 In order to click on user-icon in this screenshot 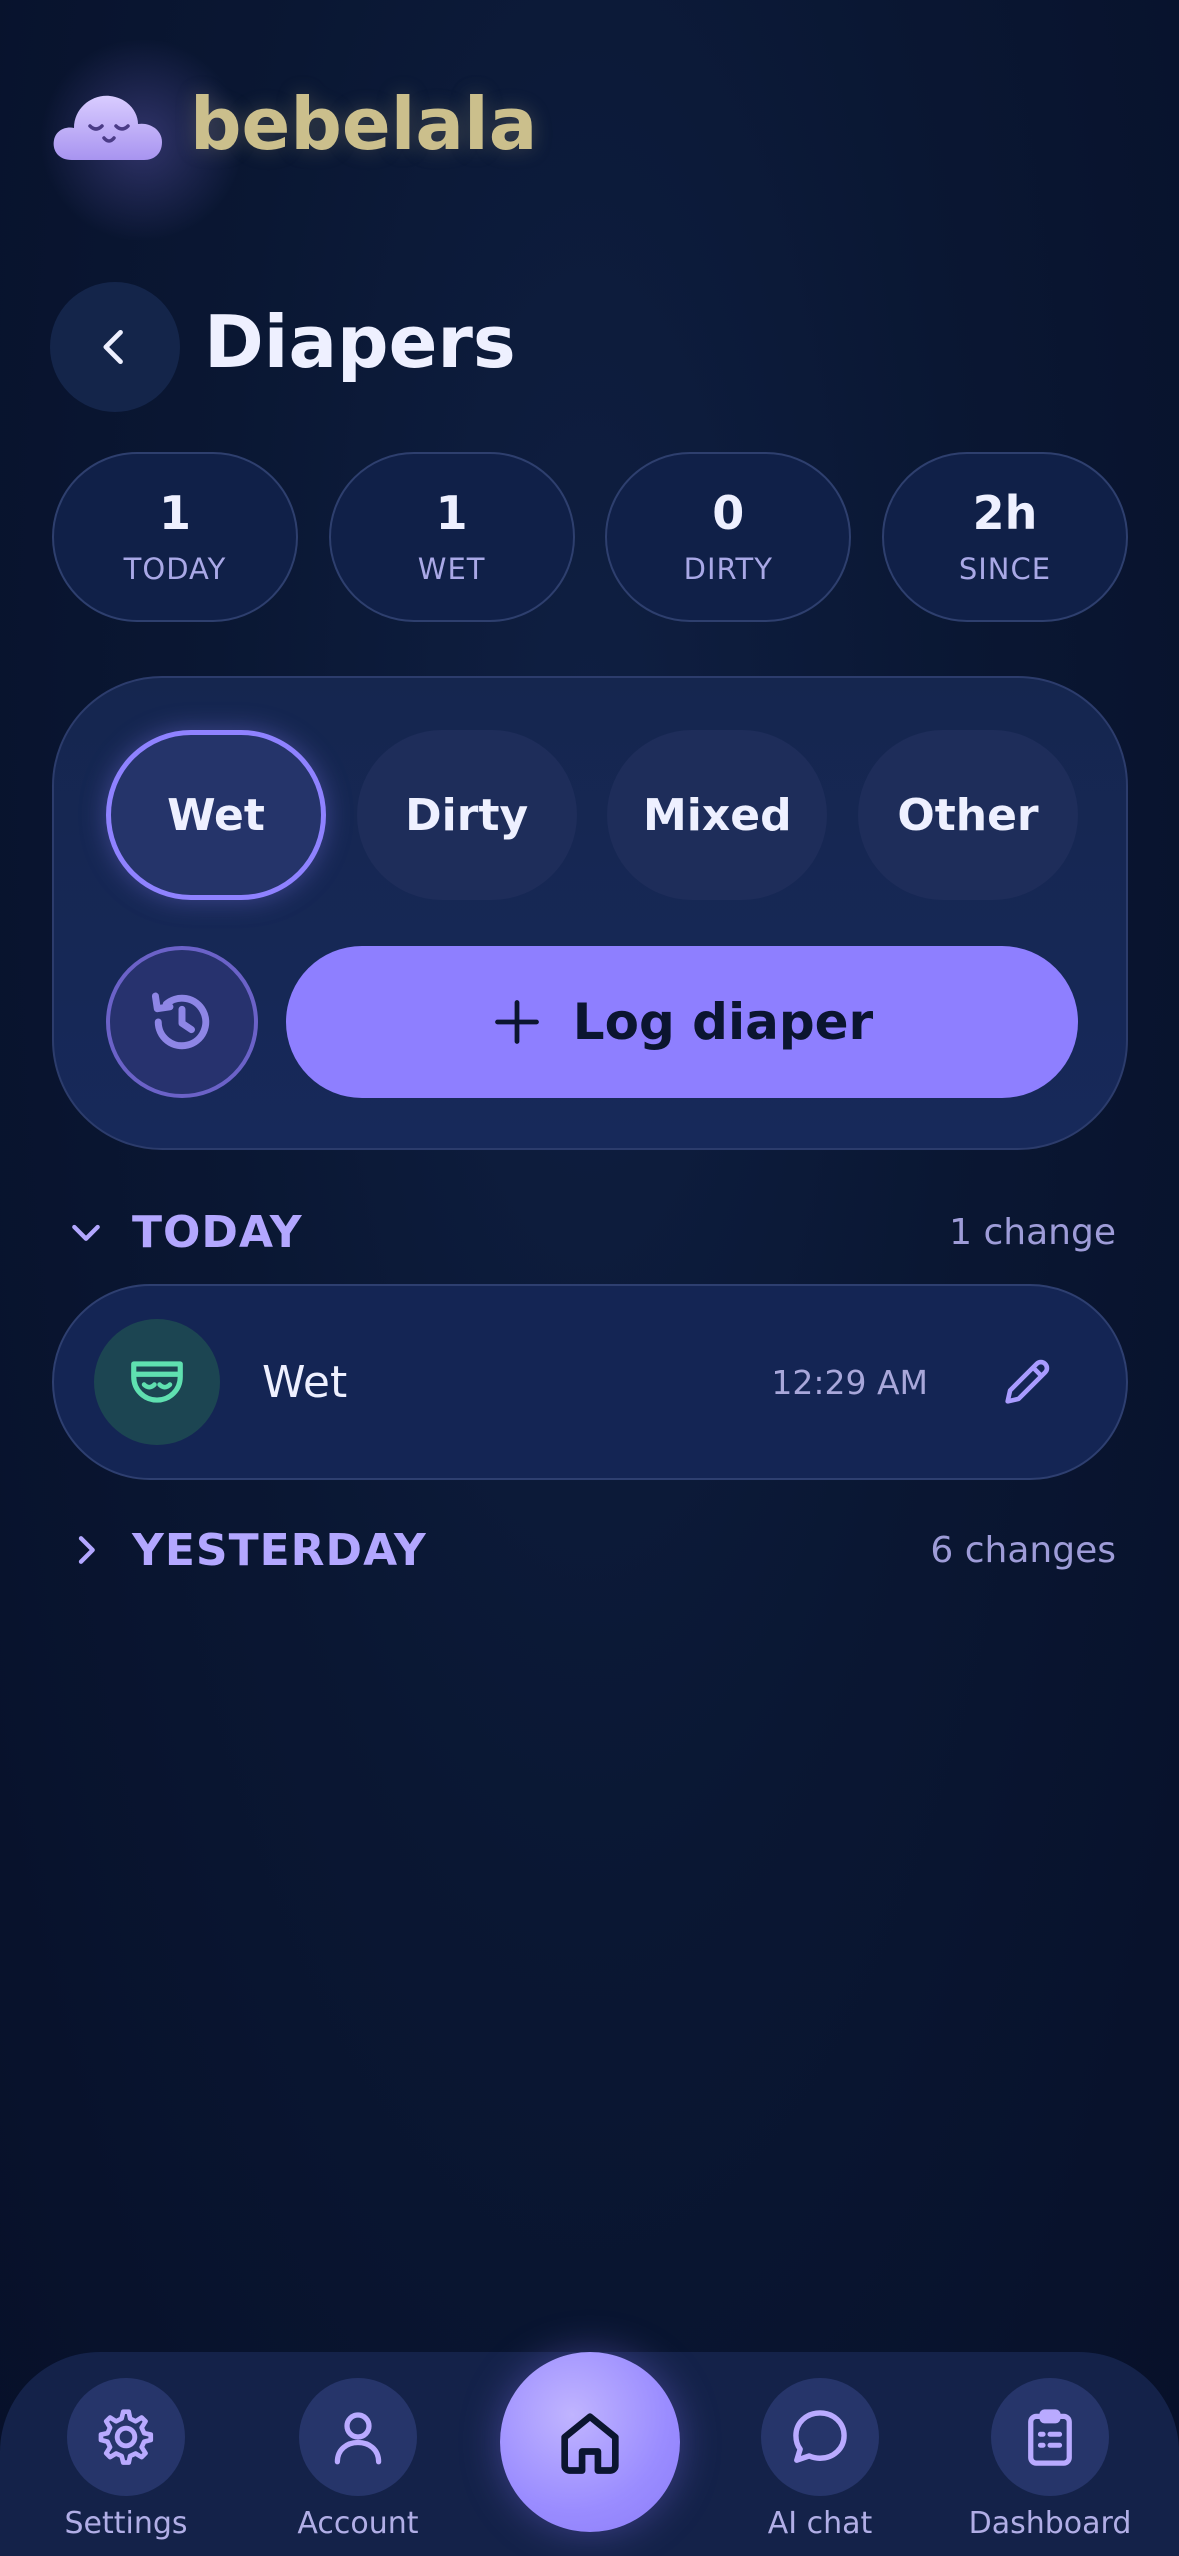, I will do `click(358, 2438)`.